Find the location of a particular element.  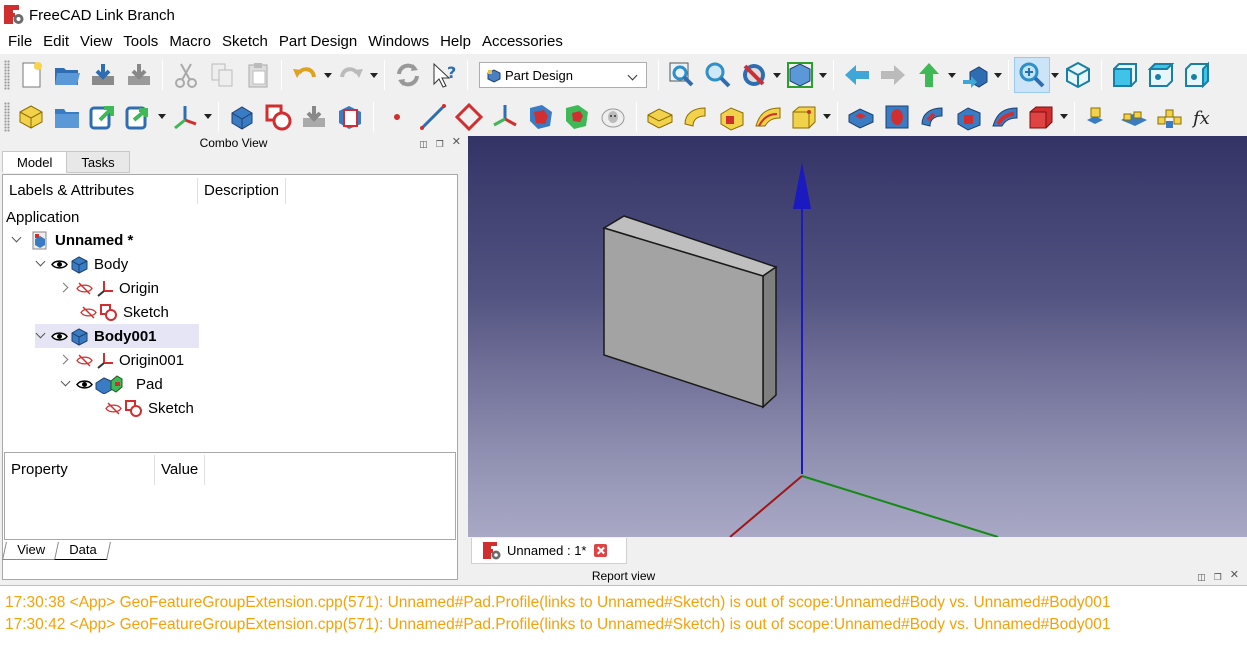

draw-style-dropdown is located at coordinates (777, 75).